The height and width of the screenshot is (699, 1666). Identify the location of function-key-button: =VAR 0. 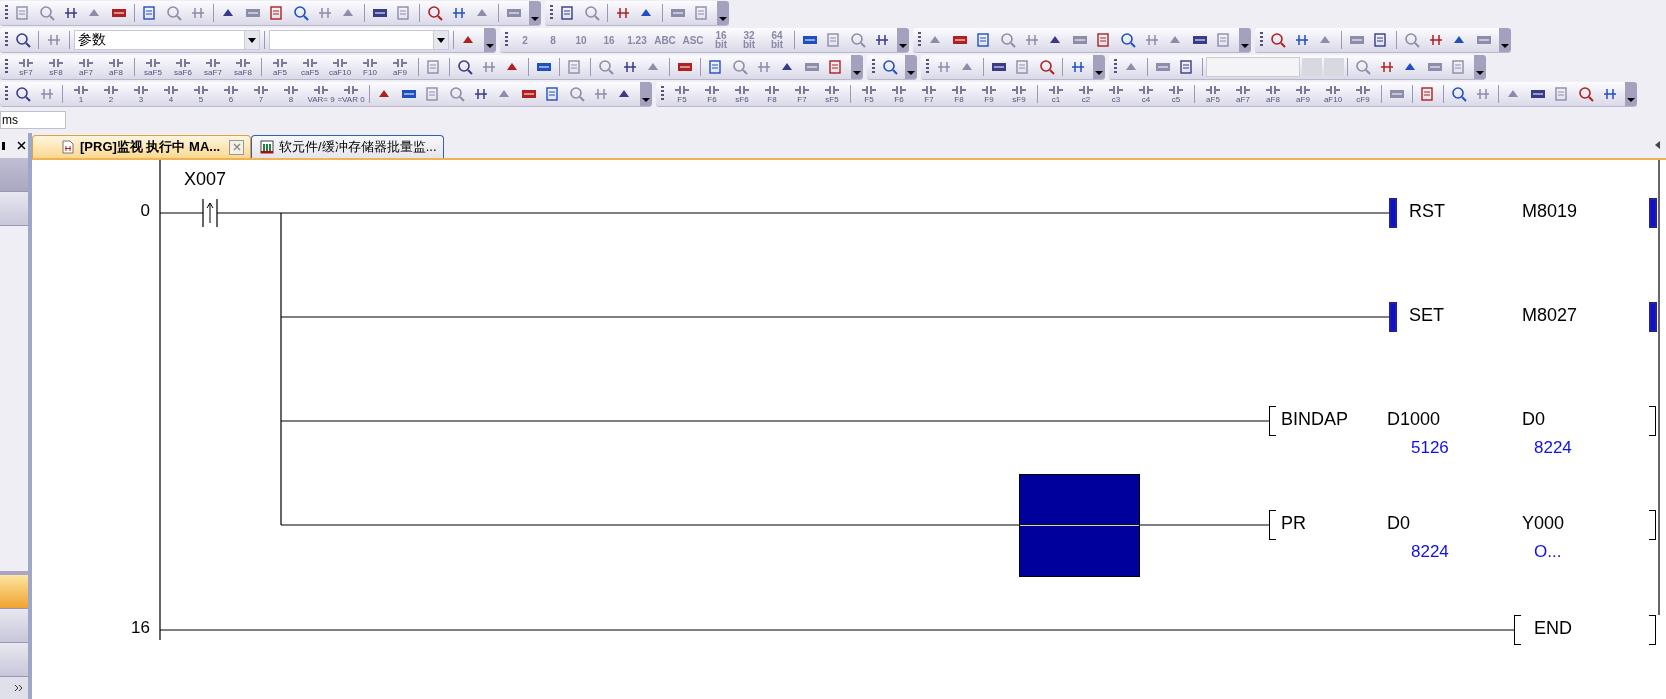
(351, 94).